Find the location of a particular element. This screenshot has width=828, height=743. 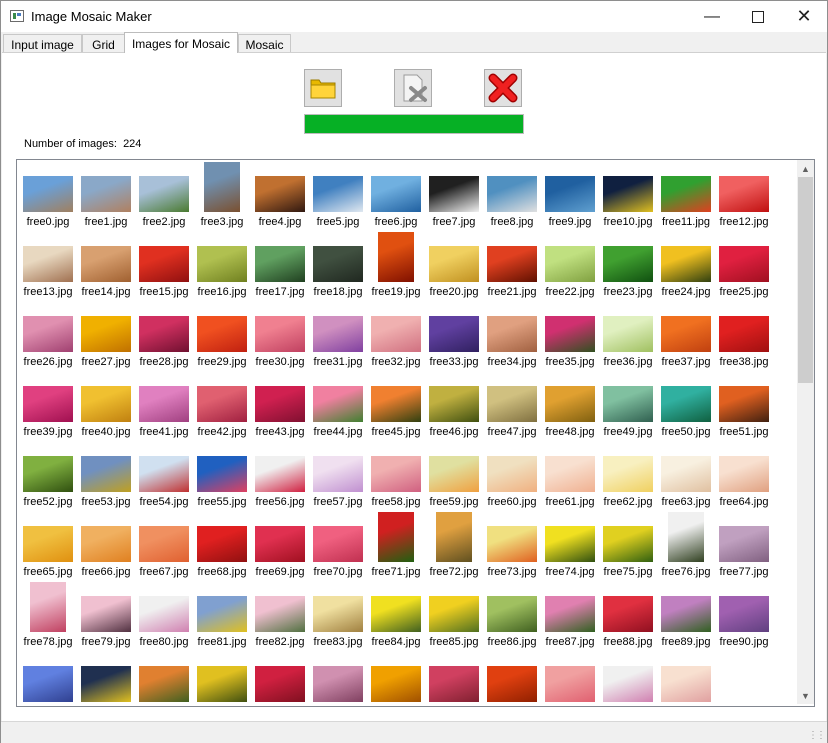

thumbnail-item: free83.jpg is located at coordinates (338, 615).